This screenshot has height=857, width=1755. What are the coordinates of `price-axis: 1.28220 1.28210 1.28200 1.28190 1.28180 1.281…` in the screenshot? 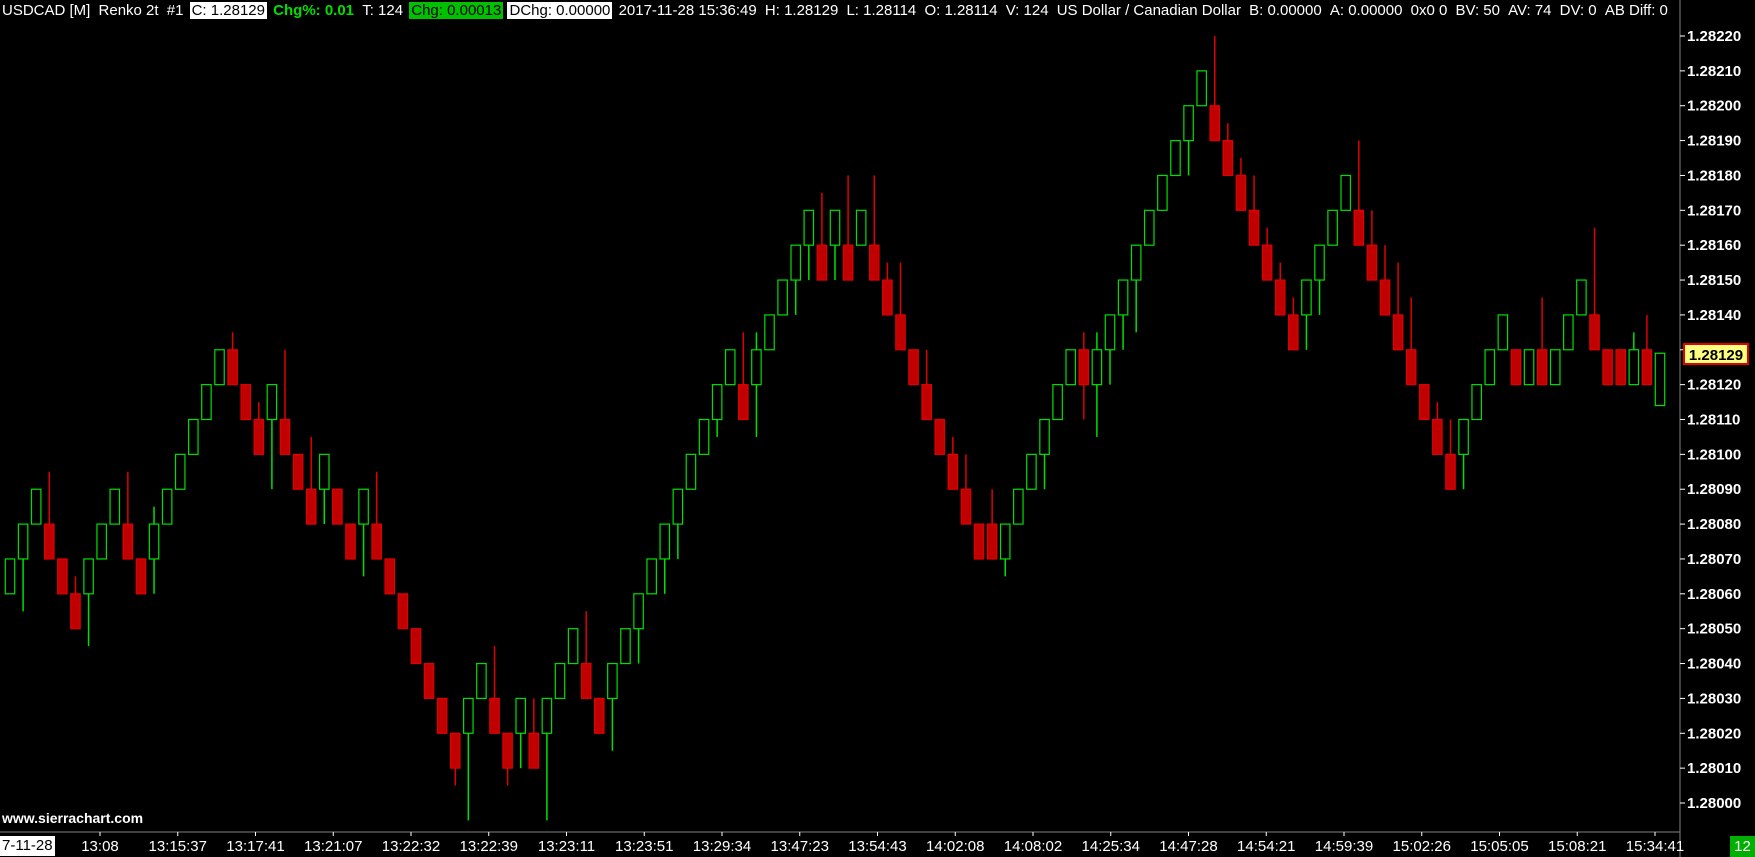 It's located at (1710, 420).